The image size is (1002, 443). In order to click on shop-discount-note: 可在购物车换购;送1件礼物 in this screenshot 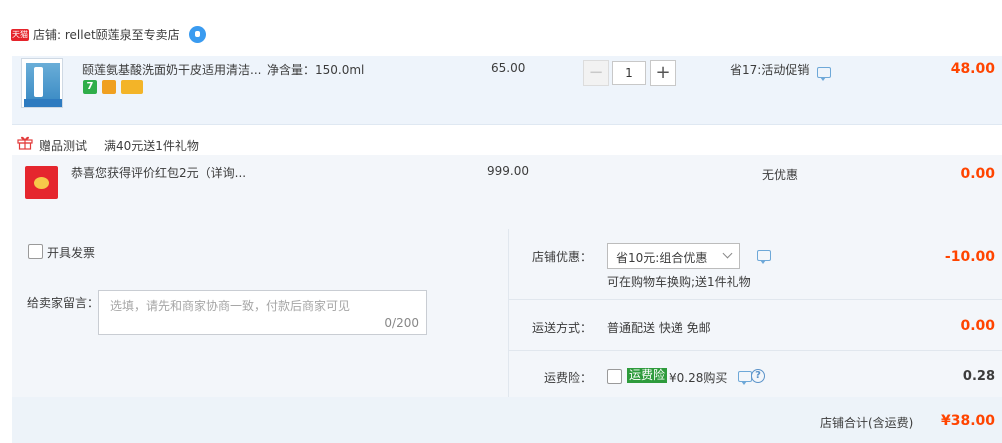, I will do `click(679, 282)`.